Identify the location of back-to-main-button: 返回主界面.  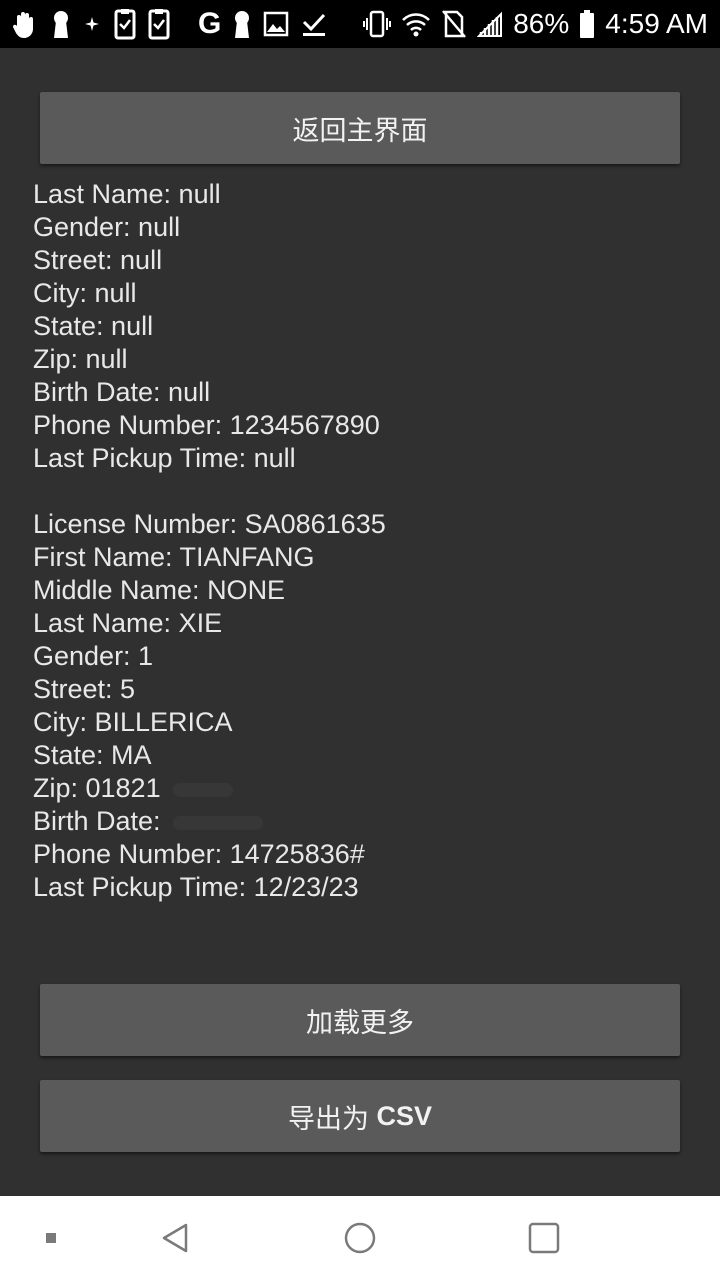
(360, 128).